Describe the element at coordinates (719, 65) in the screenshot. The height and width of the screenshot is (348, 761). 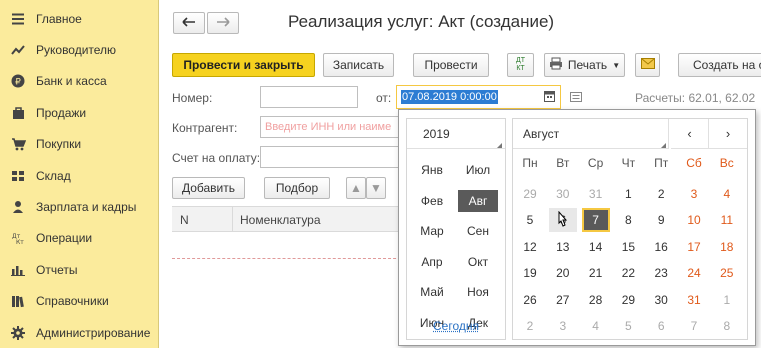
I see `create-based-on-button: Создать на ос` at that location.